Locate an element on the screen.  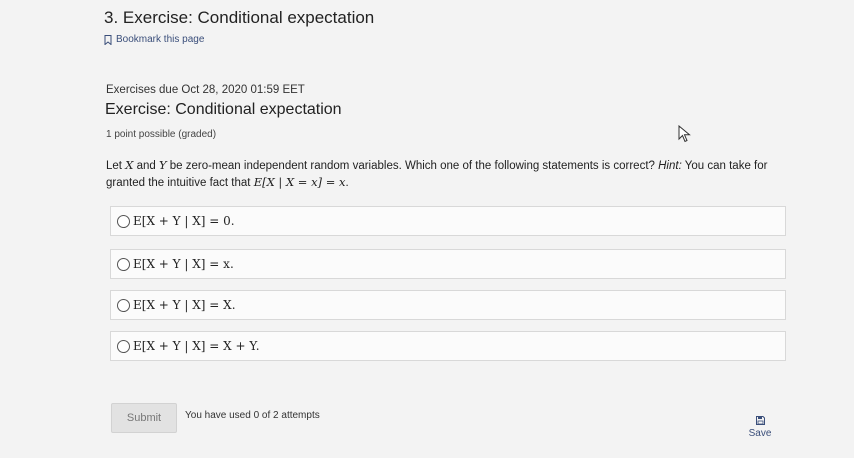
mouse-pointer-icon is located at coordinates (684, 134).